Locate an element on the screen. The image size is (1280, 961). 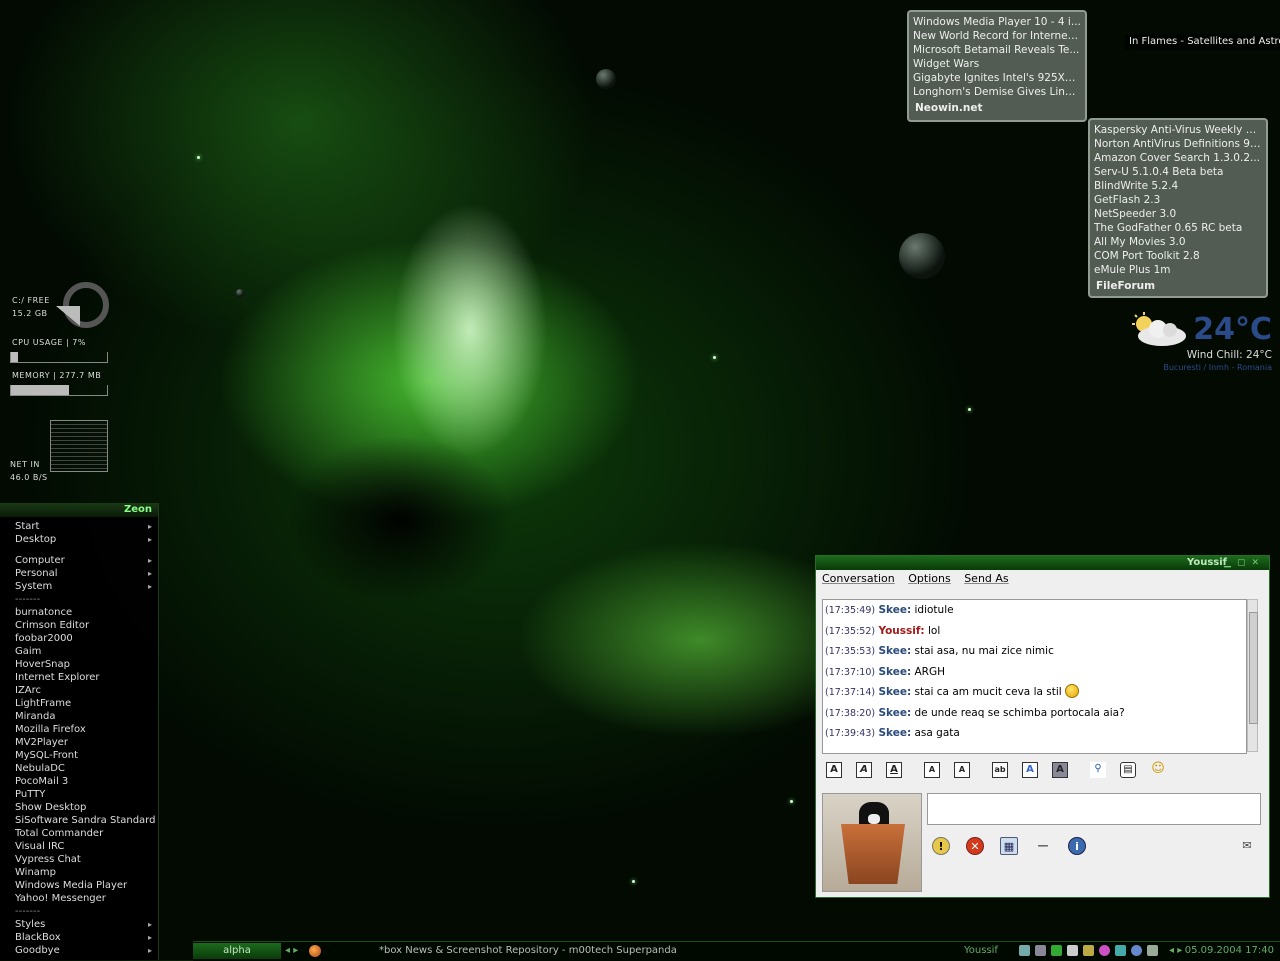
volume-icon is located at coordinates (1120, 950).